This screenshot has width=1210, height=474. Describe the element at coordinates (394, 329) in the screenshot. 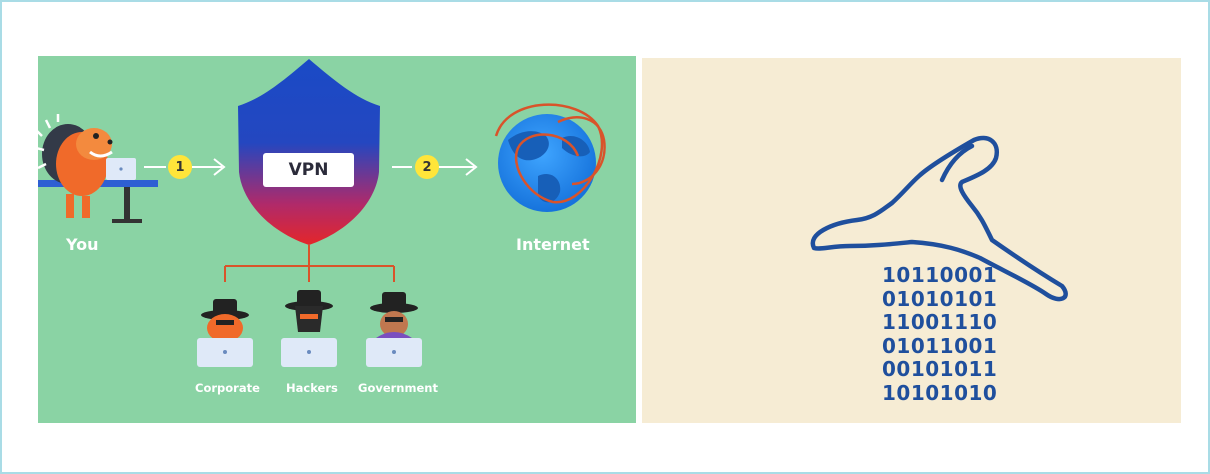

I see `government-observer-icon` at that location.